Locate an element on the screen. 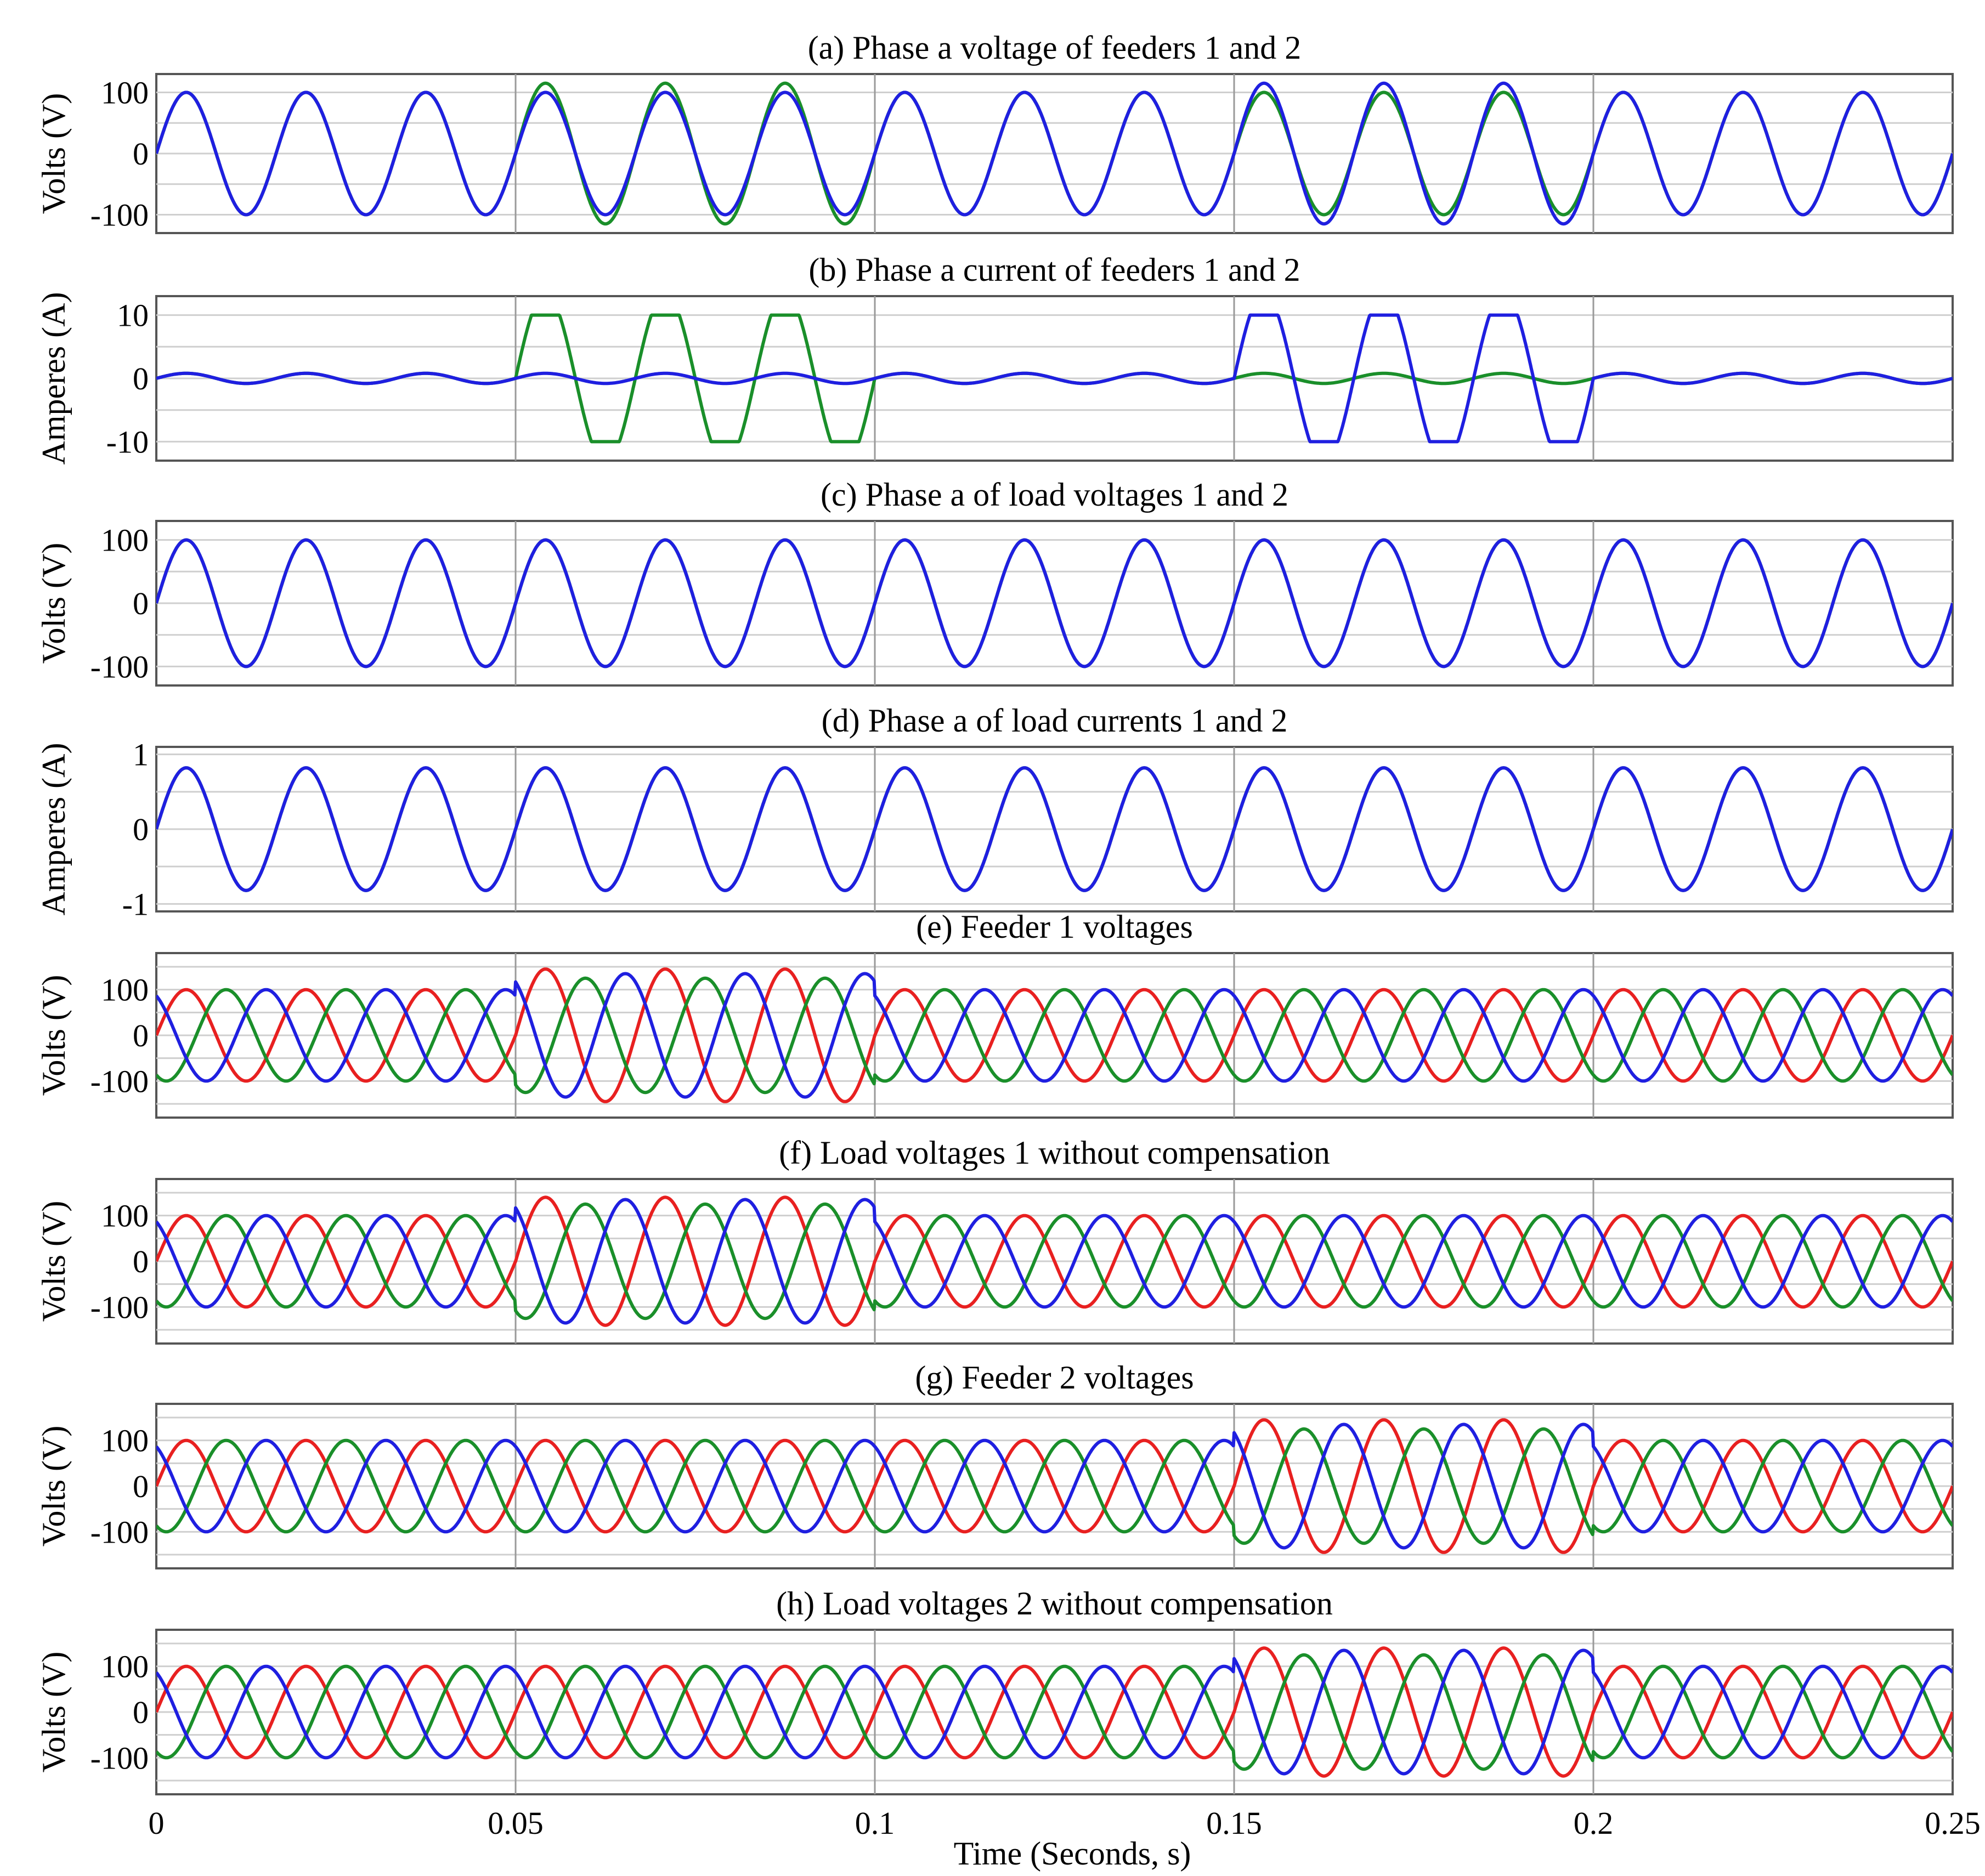  panel-title-b: (b) Phase a current of feeders 1 and 2 is located at coordinates (1054, 270).